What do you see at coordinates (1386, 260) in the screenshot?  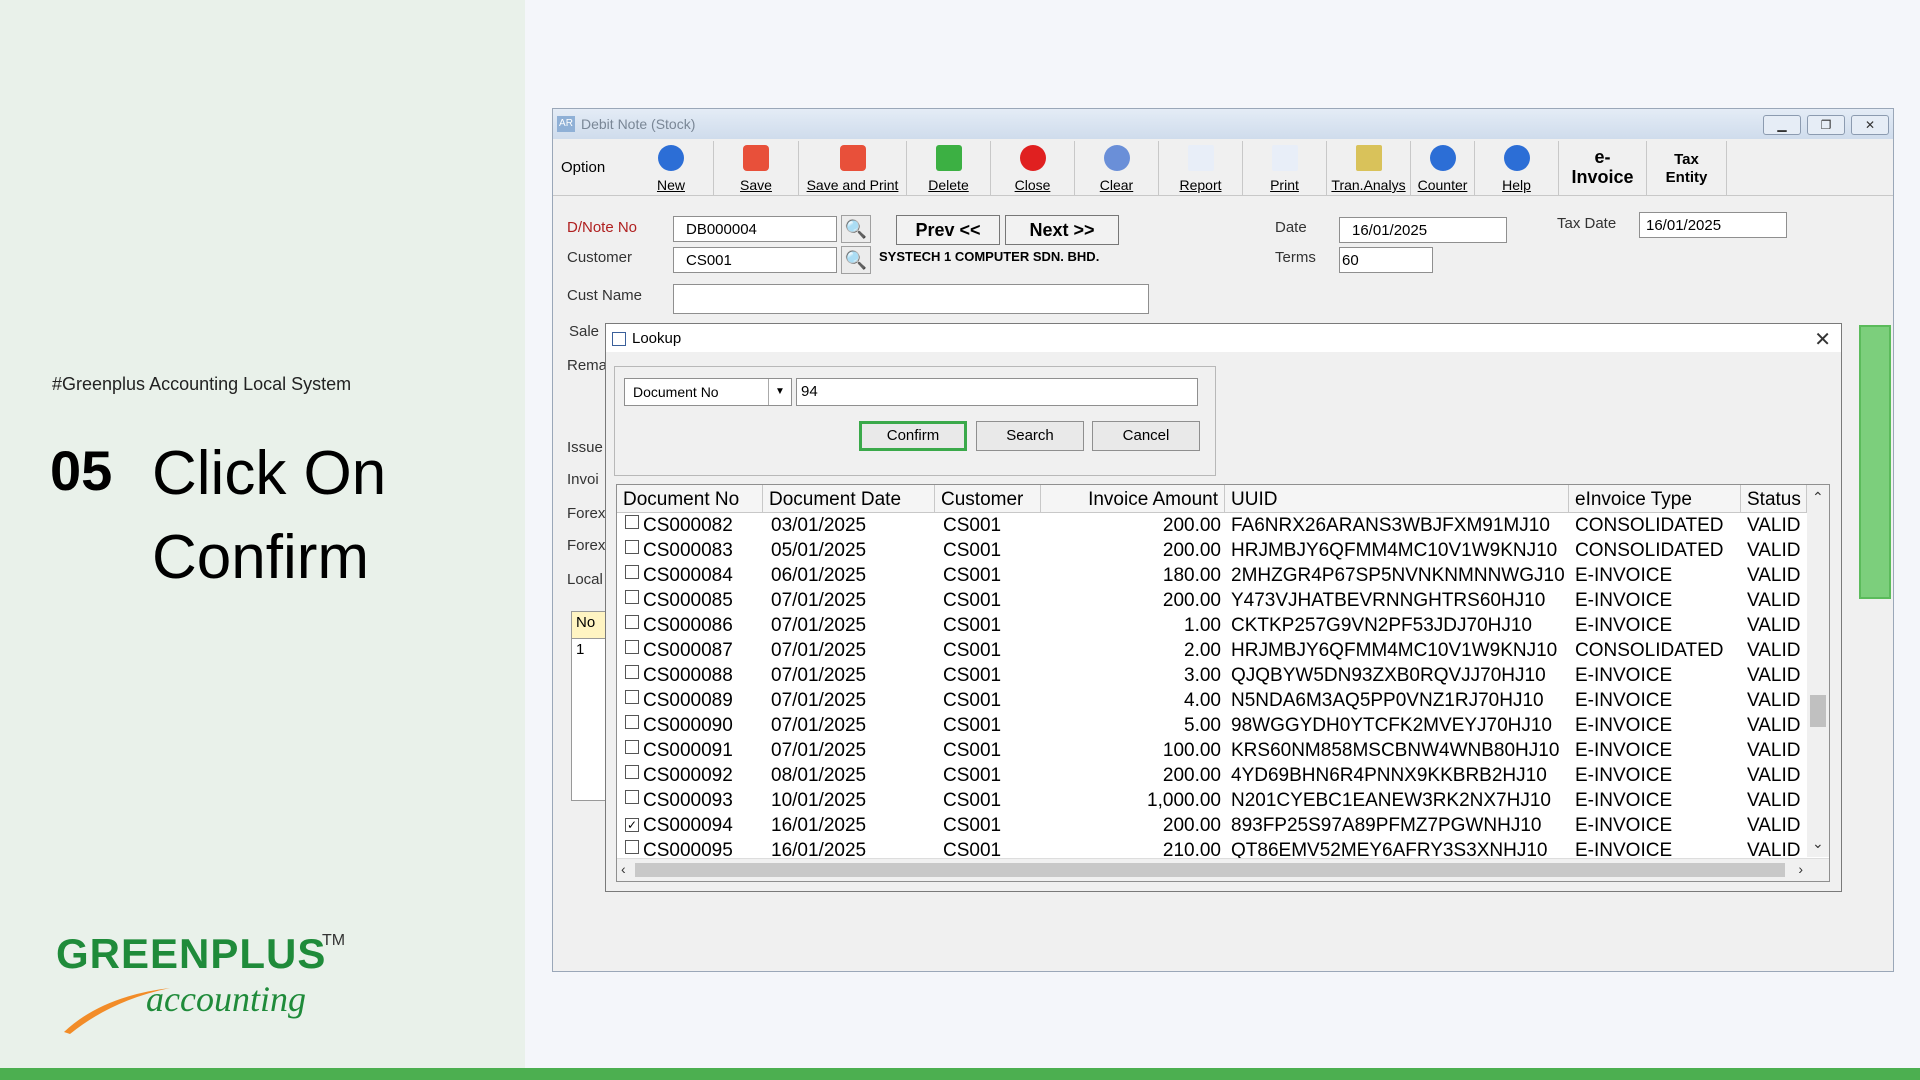 I see `terms-field: 60` at bounding box center [1386, 260].